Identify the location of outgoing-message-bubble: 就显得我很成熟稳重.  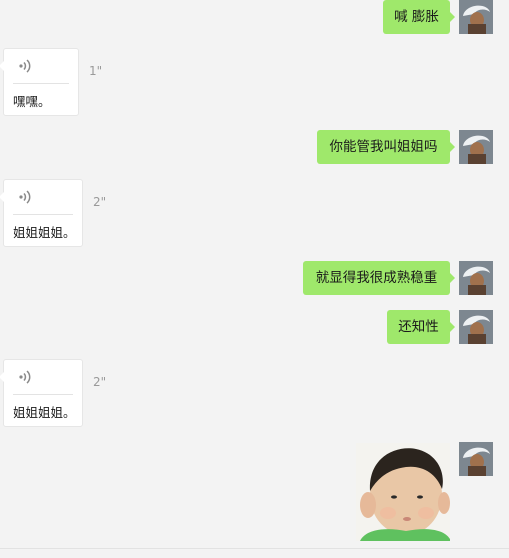
(379, 278).